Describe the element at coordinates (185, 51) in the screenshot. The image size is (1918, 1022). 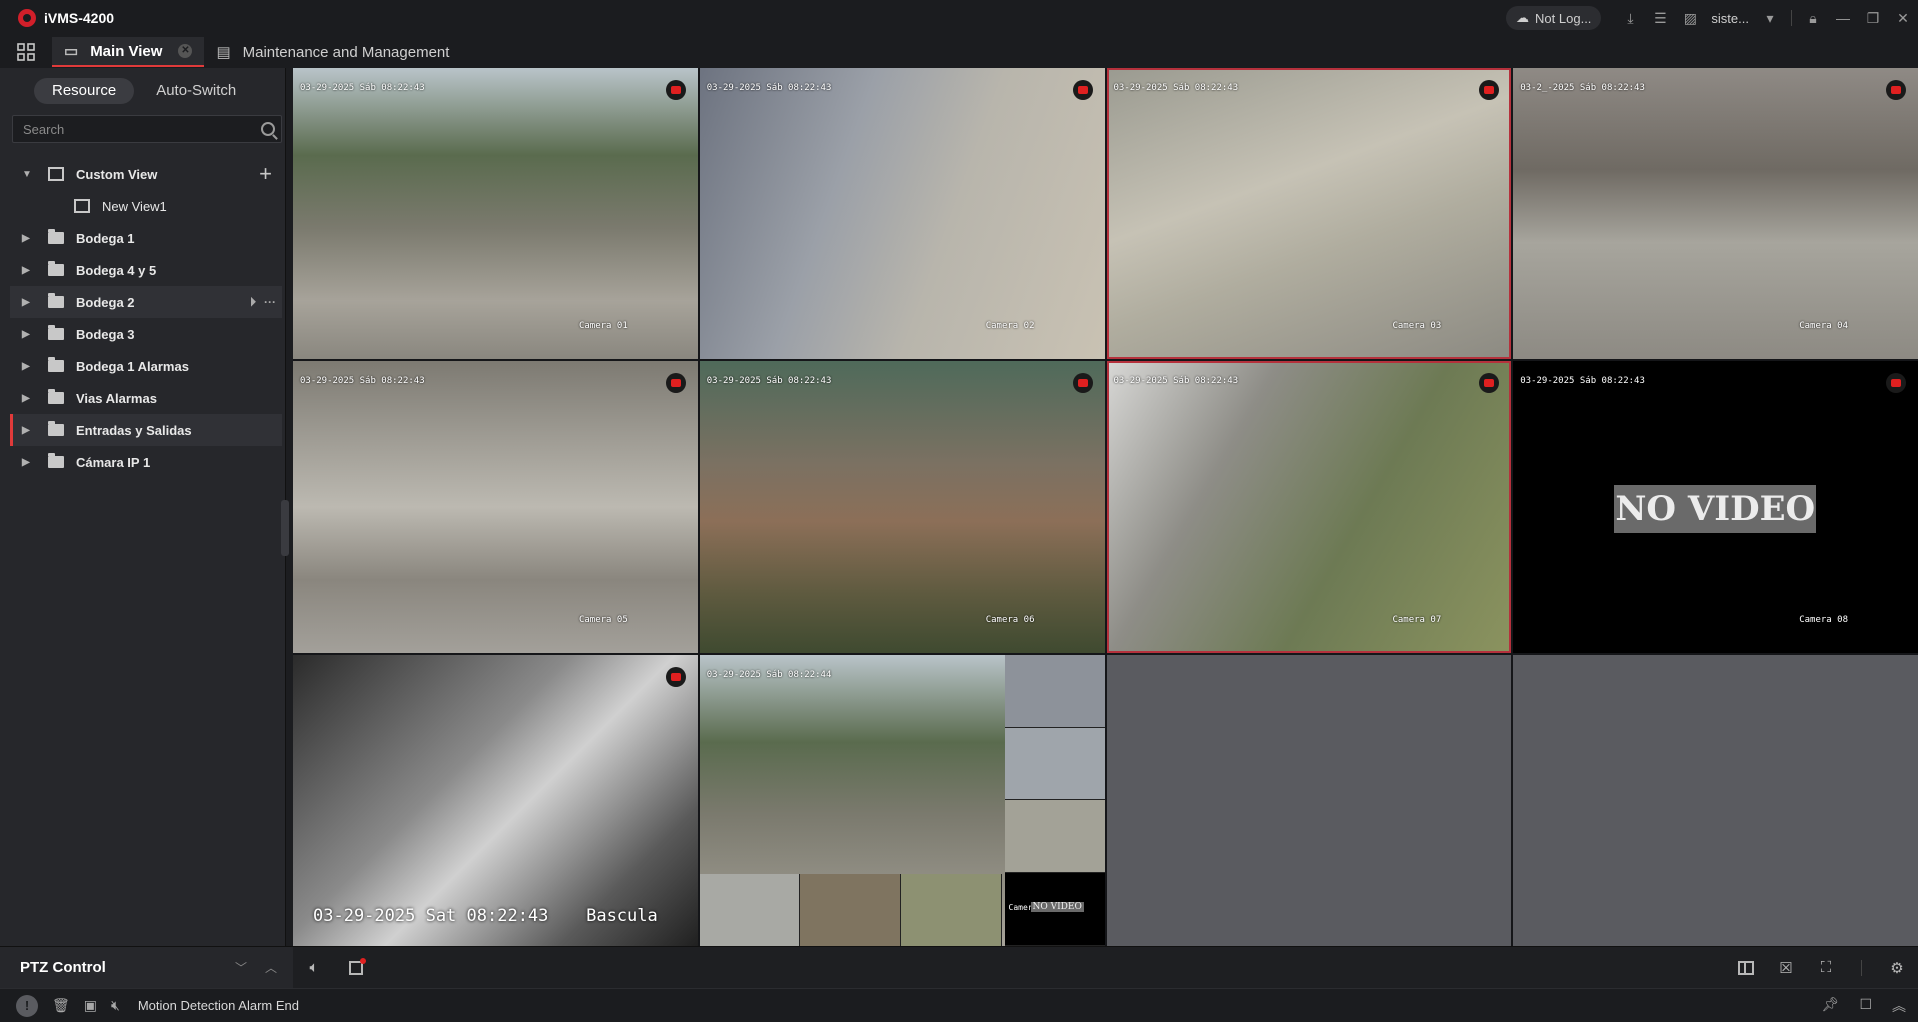
I see `tab-close-icon: ✕` at that location.